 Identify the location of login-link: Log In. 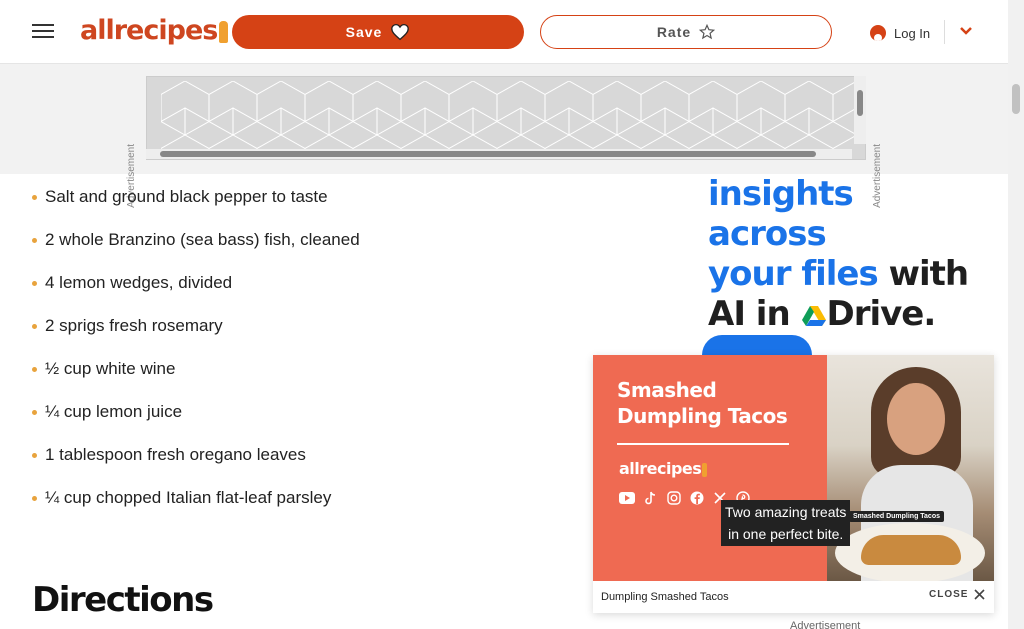
(900, 33).